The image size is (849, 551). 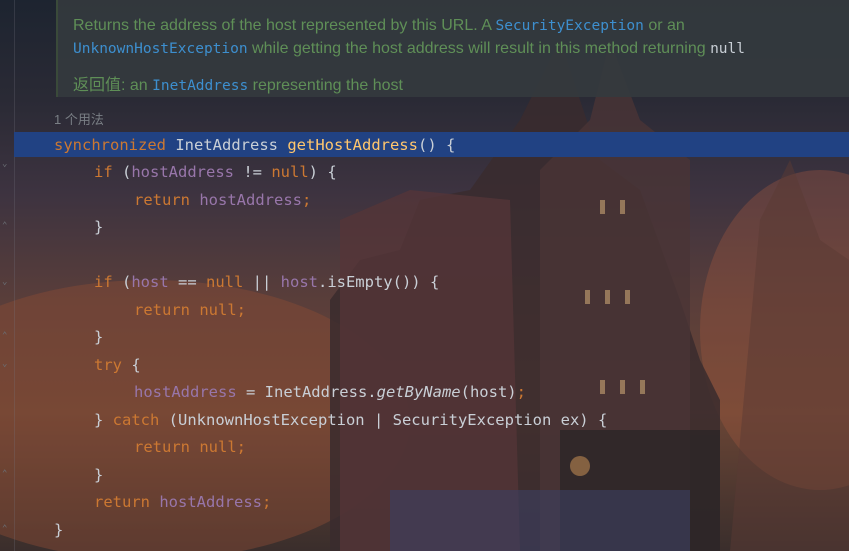 I want to click on method-name: getHostAddress, so click(x=352, y=145).